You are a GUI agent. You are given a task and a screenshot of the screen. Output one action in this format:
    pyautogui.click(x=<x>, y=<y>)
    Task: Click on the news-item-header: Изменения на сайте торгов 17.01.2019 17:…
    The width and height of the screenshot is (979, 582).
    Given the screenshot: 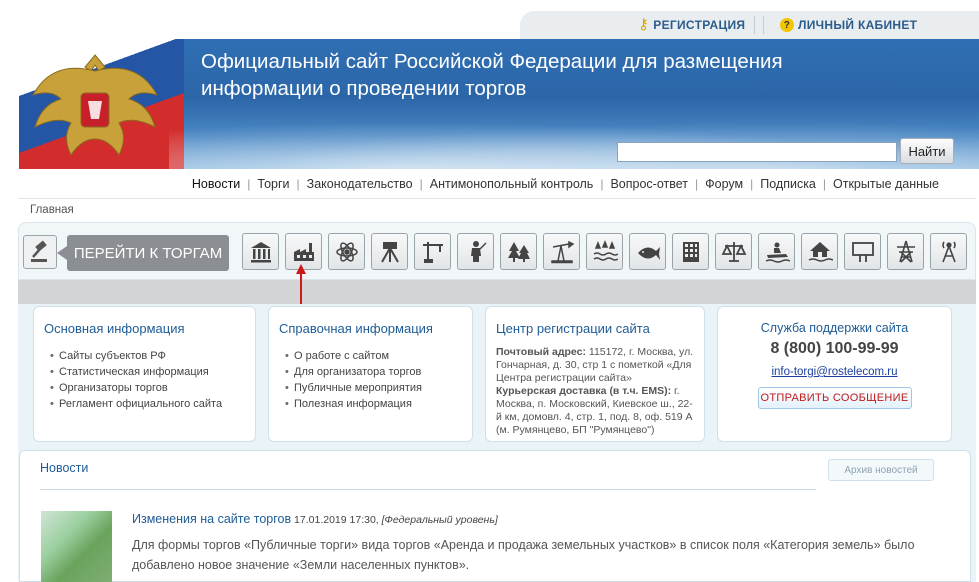 What is the action you would take?
    pyautogui.click(x=315, y=519)
    